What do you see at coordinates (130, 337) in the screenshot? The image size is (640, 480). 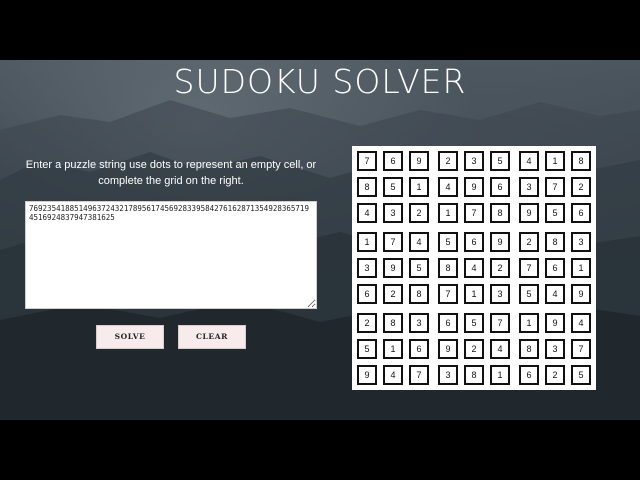 I see `solve-button: SOLVE` at bounding box center [130, 337].